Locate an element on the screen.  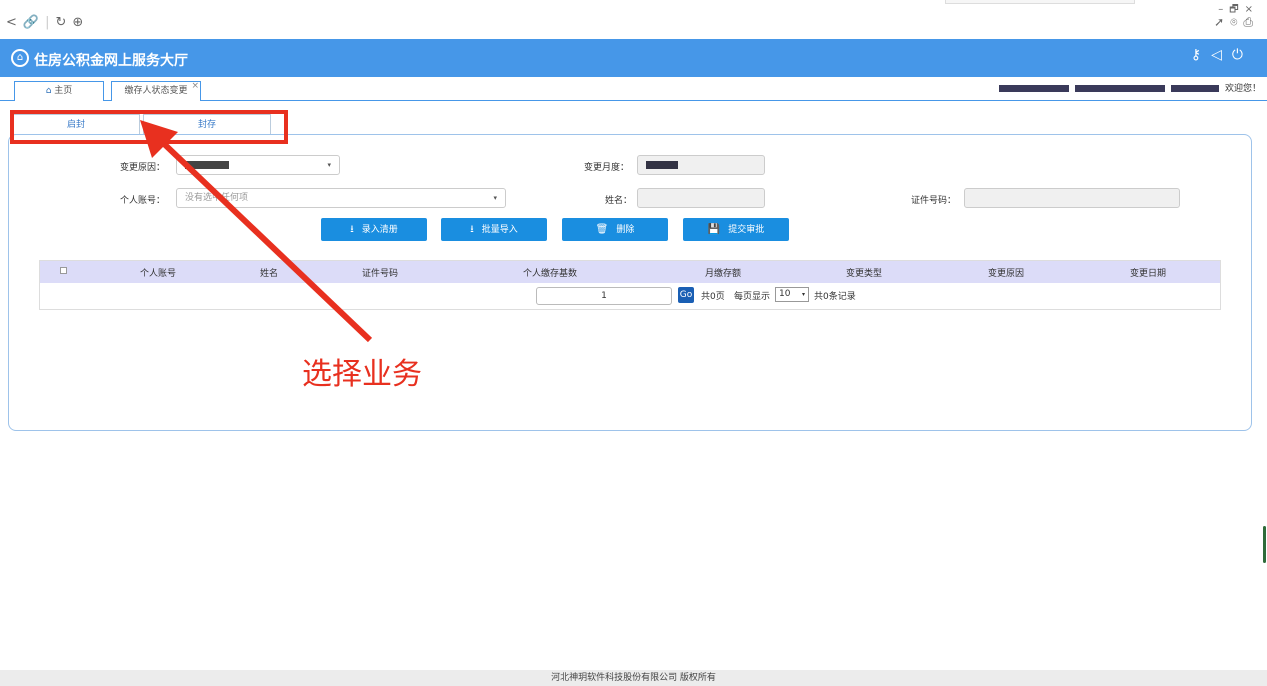
delete-label: 删除 is located at coordinates (625, 230).